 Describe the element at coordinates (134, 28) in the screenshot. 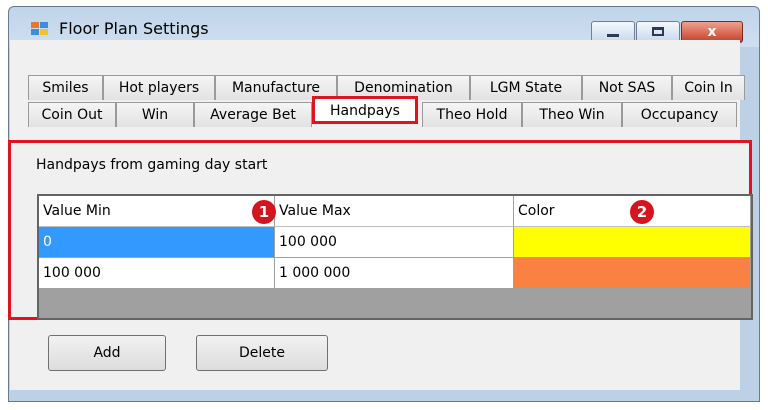

I see `window-title: Floor Plan Settings` at that location.